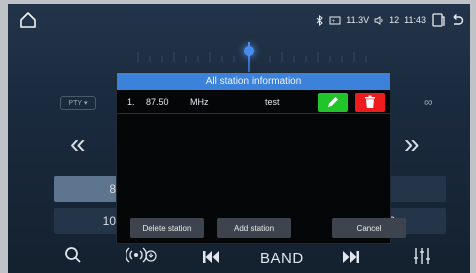 The height and width of the screenshot is (273, 476). I want to click on status-icons: + 11.3V 12 11:43, so click(390, 20).